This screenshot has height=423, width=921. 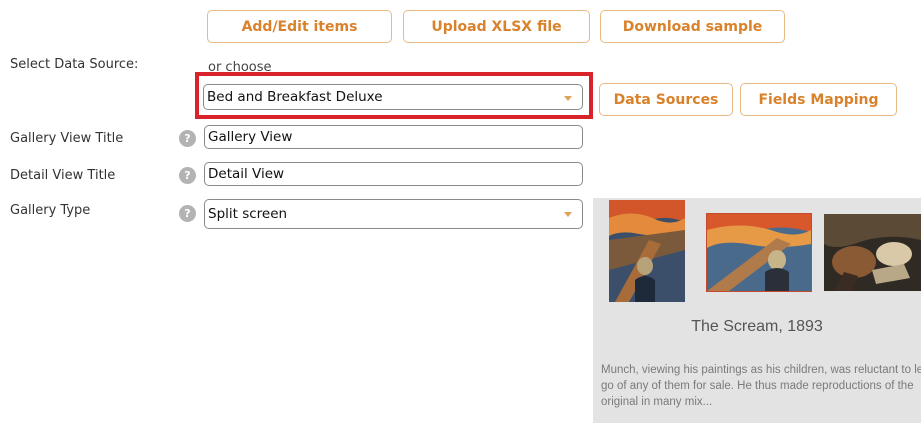 I want to click on data-source-select: Bed and Breakfast Deluxe, so click(x=393, y=97).